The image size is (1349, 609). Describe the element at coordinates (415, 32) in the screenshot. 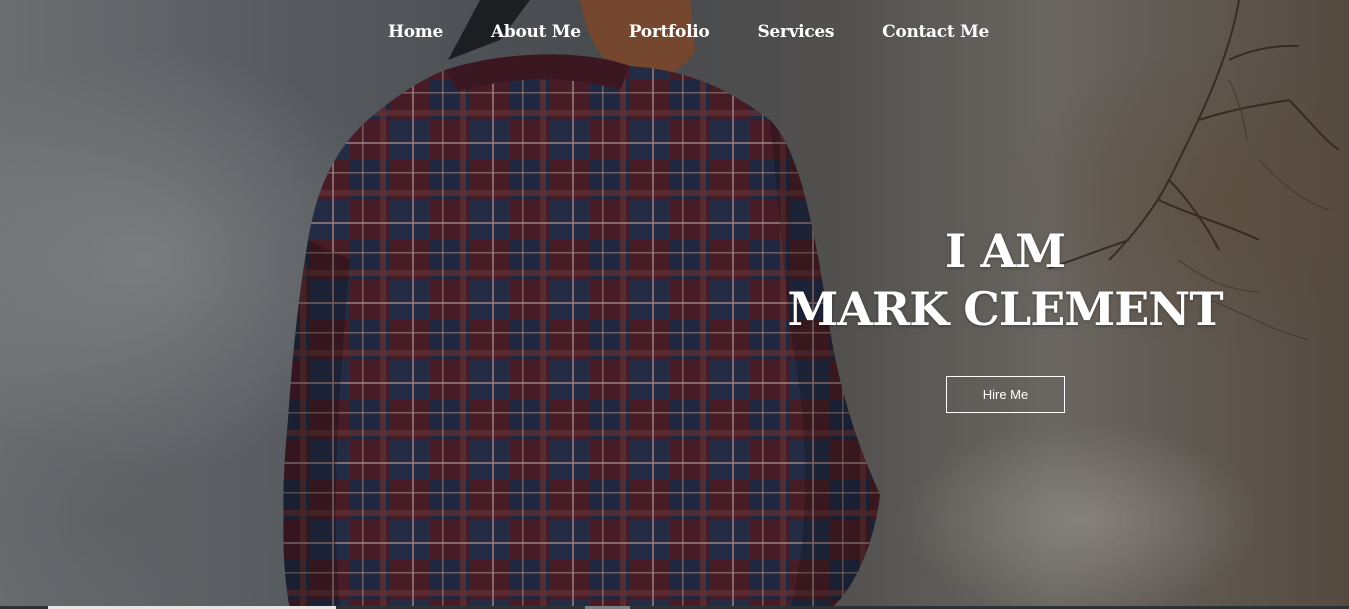

I see `nav-home-link: Home` at that location.